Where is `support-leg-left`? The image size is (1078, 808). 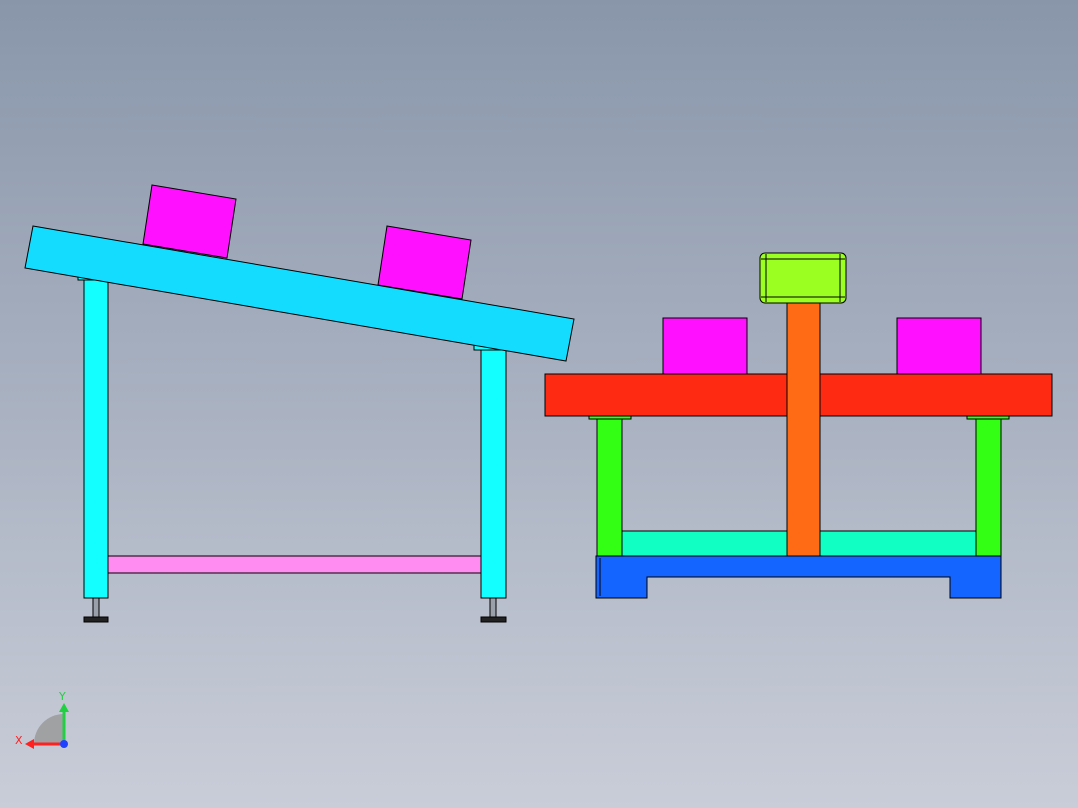 support-leg-left is located at coordinates (609, 486).